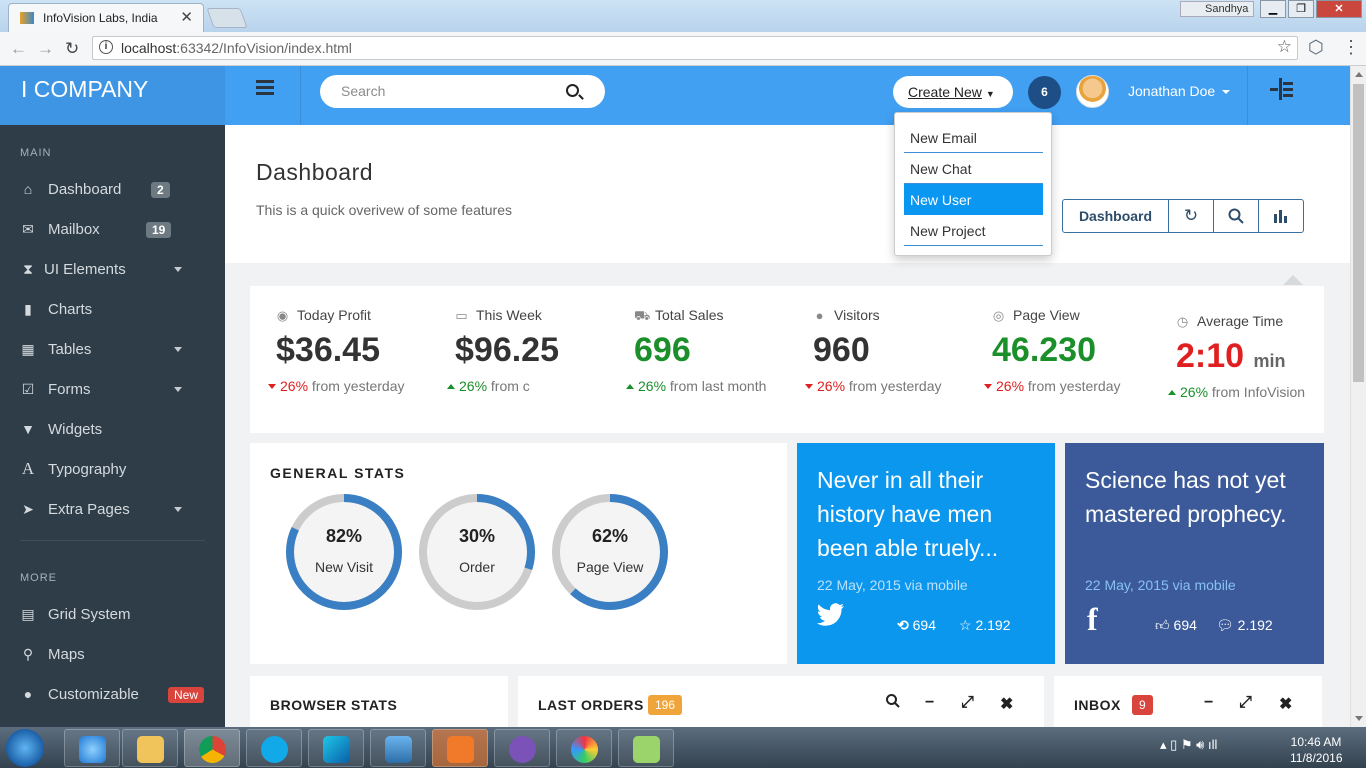 Image resolution: width=1366 pixels, height=768 pixels. I want to click on extension-icon: ⬡, so click(1316, 47).